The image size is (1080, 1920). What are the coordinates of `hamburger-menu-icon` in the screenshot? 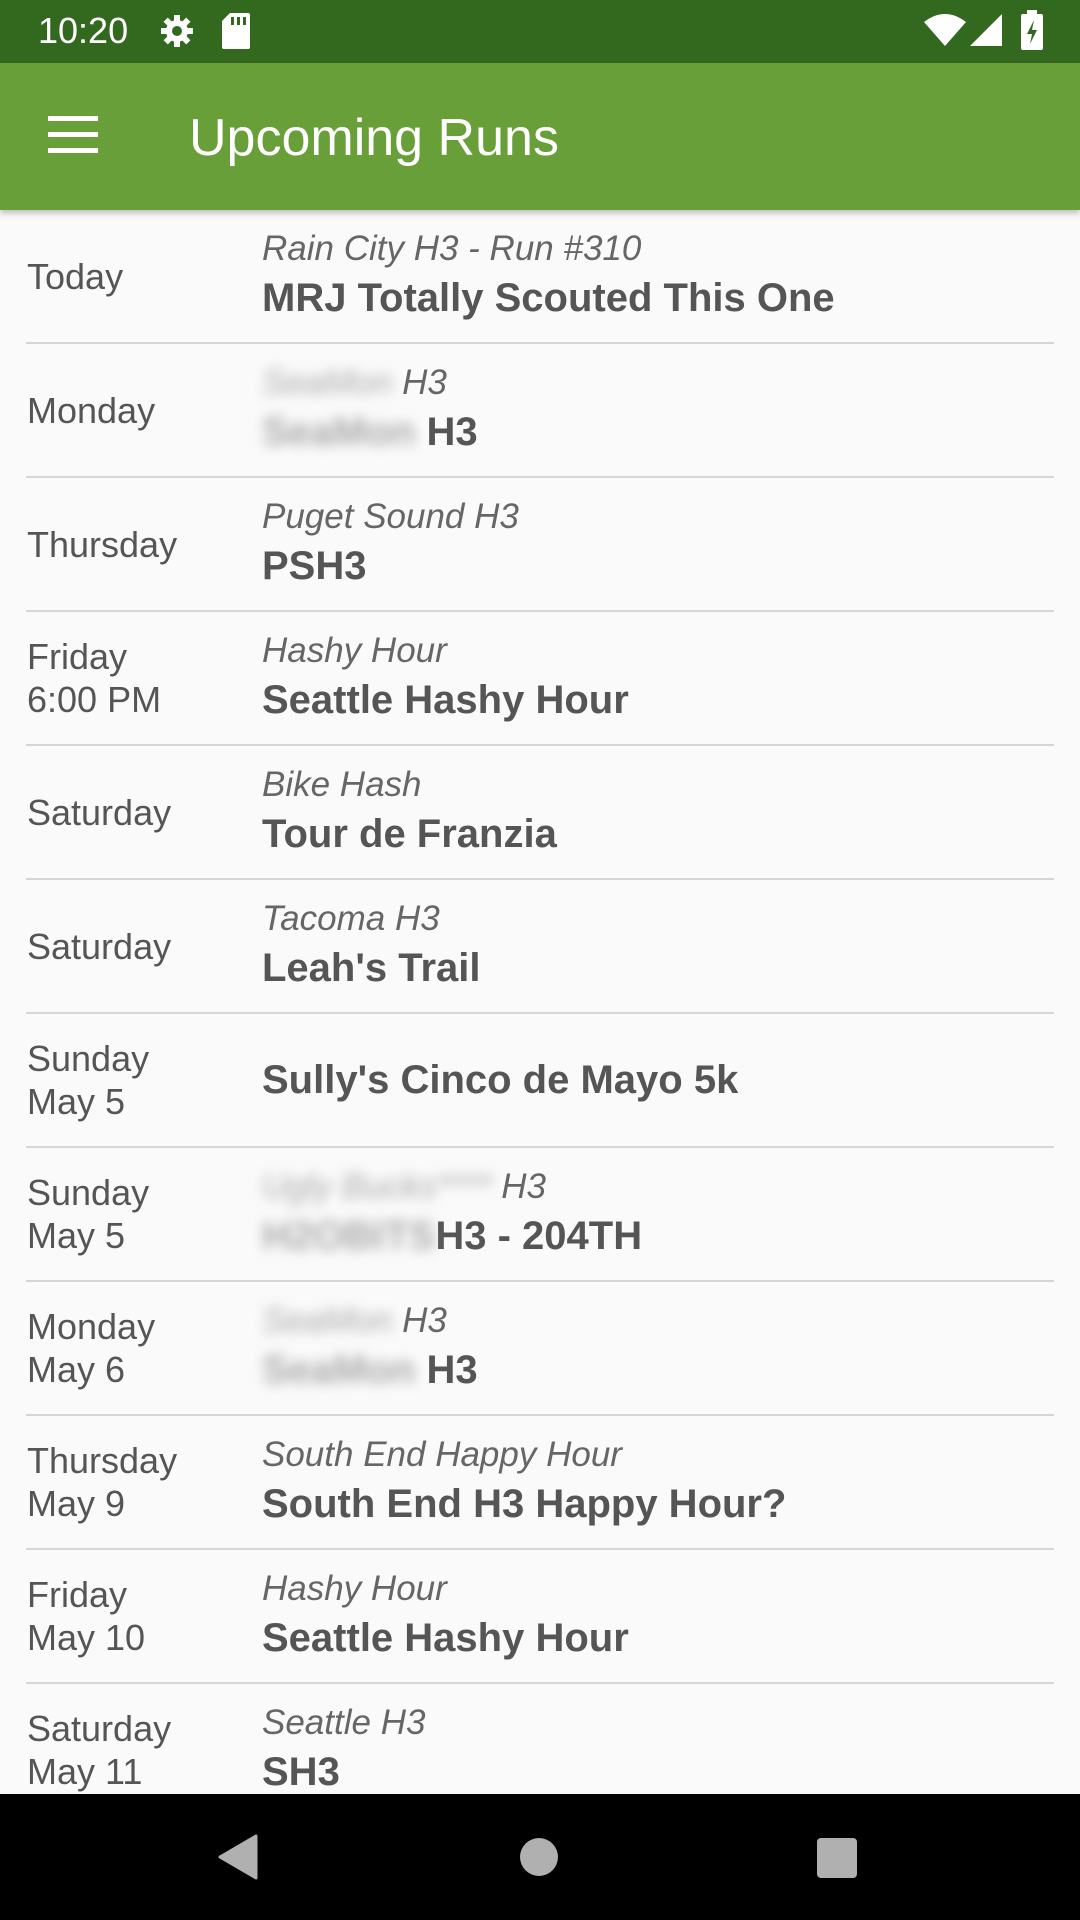 It's located at (73, 135).